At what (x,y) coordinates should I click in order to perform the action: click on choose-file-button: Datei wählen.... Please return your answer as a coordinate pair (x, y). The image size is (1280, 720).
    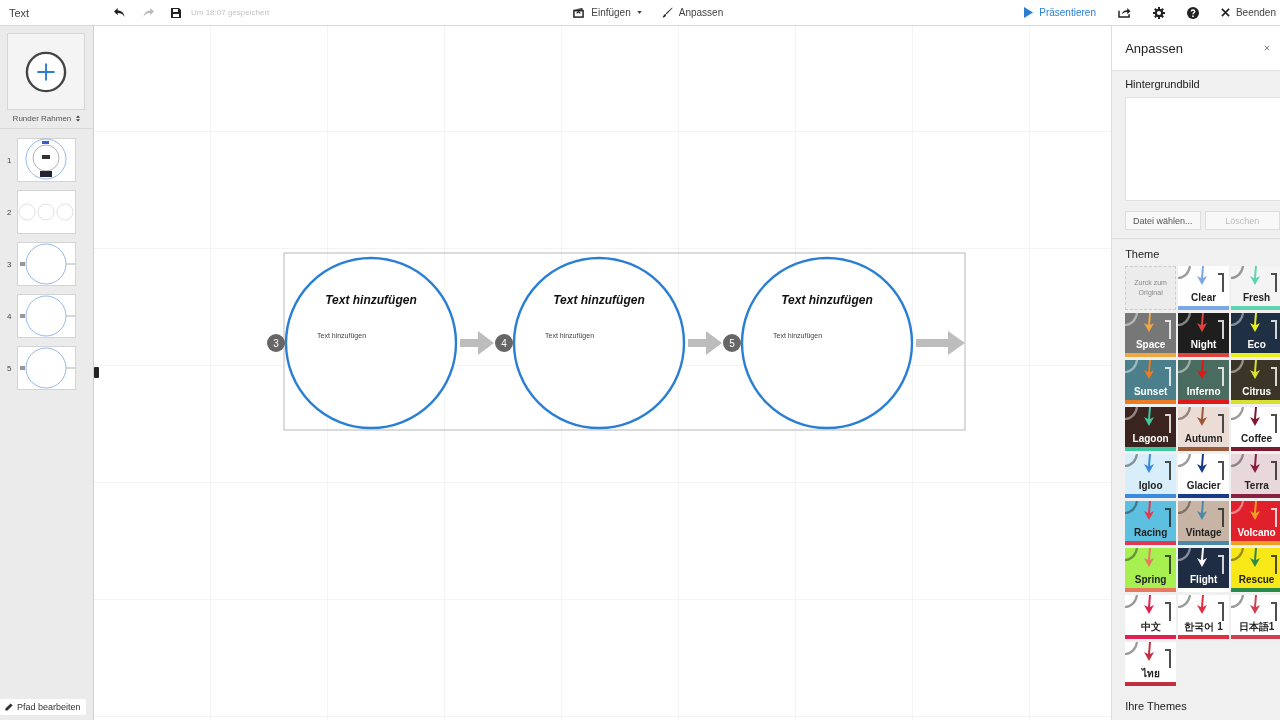
    Looking at the image, I should click on (1163, 220).